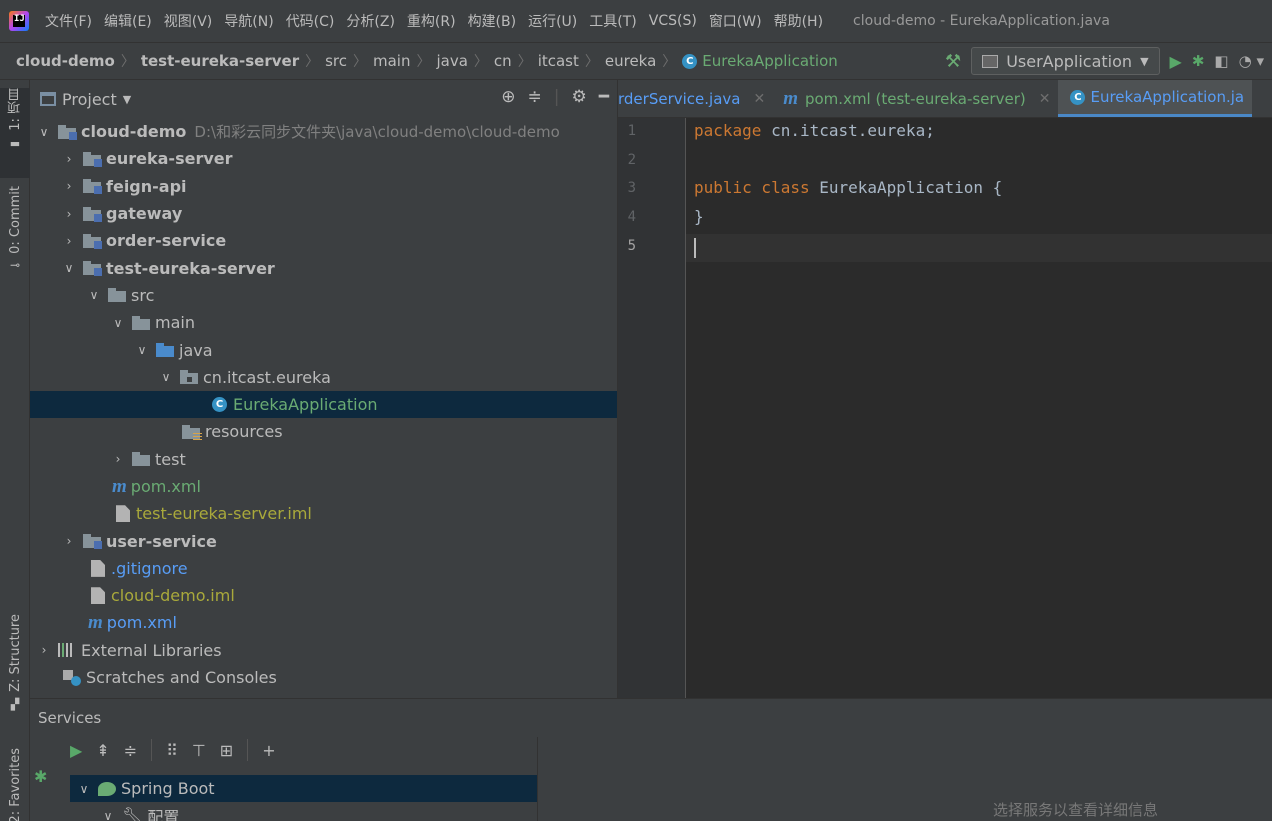 The image size is (1272, 821). I want to click on profile-icon: ◔ ▾, so click(1251, 61).